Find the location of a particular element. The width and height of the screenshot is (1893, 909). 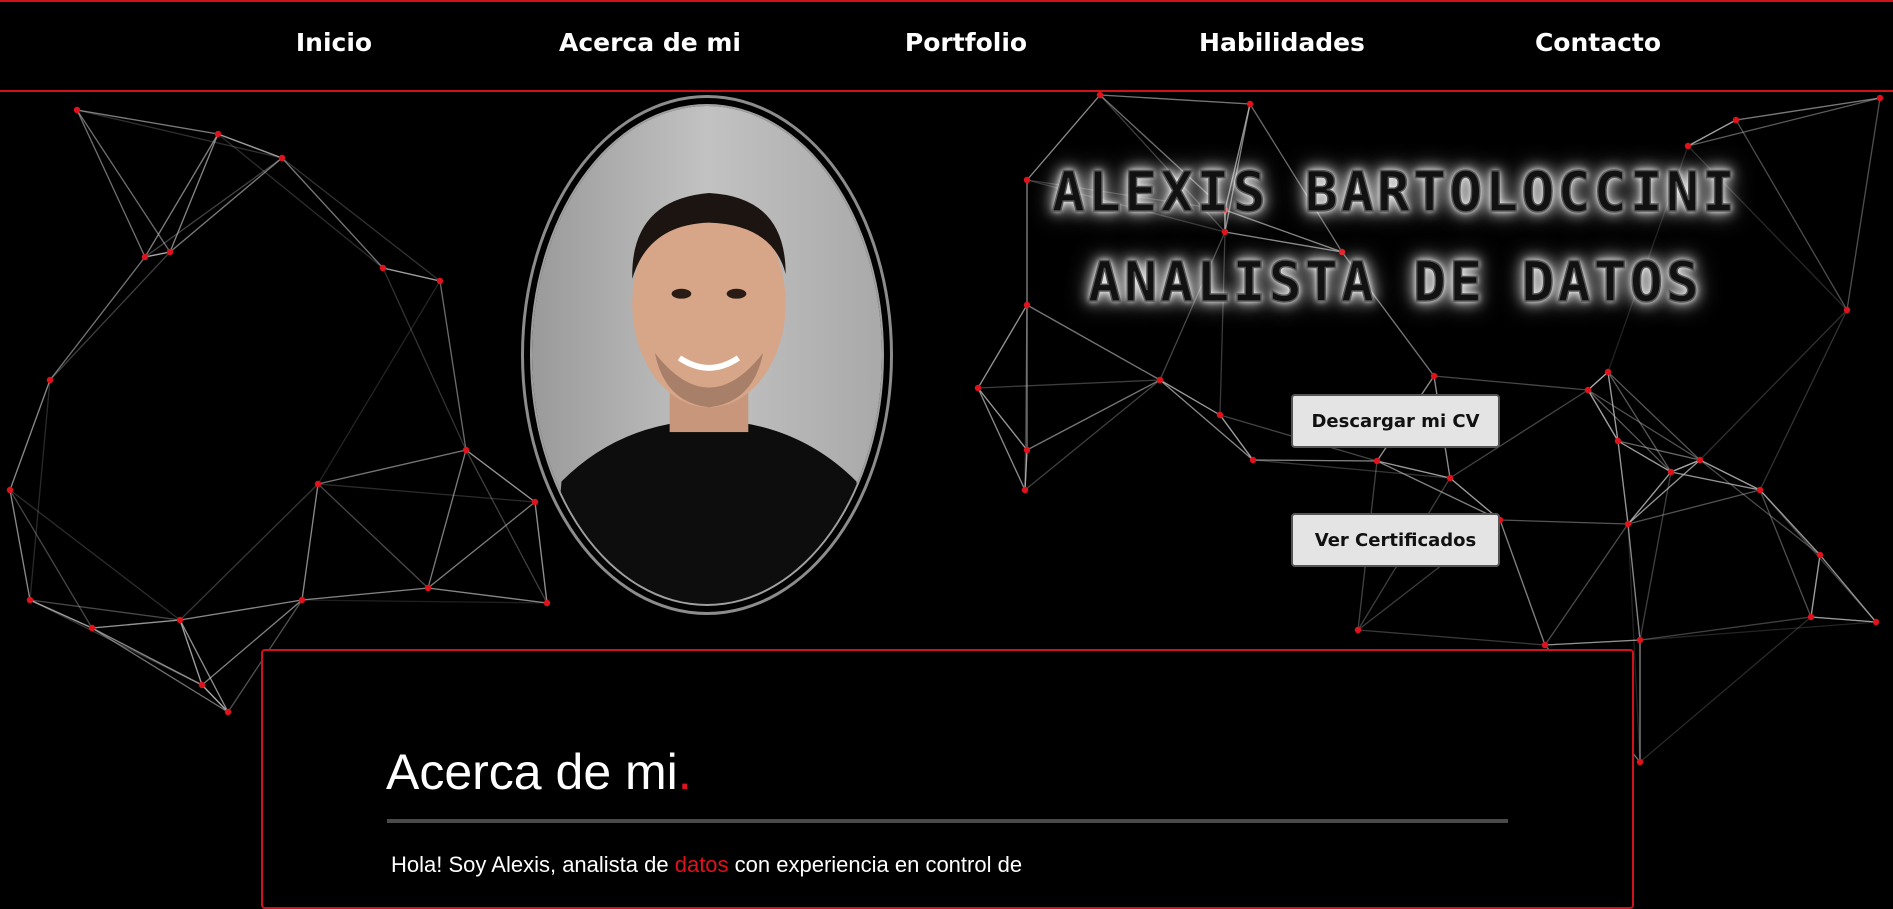

nav-portfolio: Portfolio is located at coordinates (966, 42).